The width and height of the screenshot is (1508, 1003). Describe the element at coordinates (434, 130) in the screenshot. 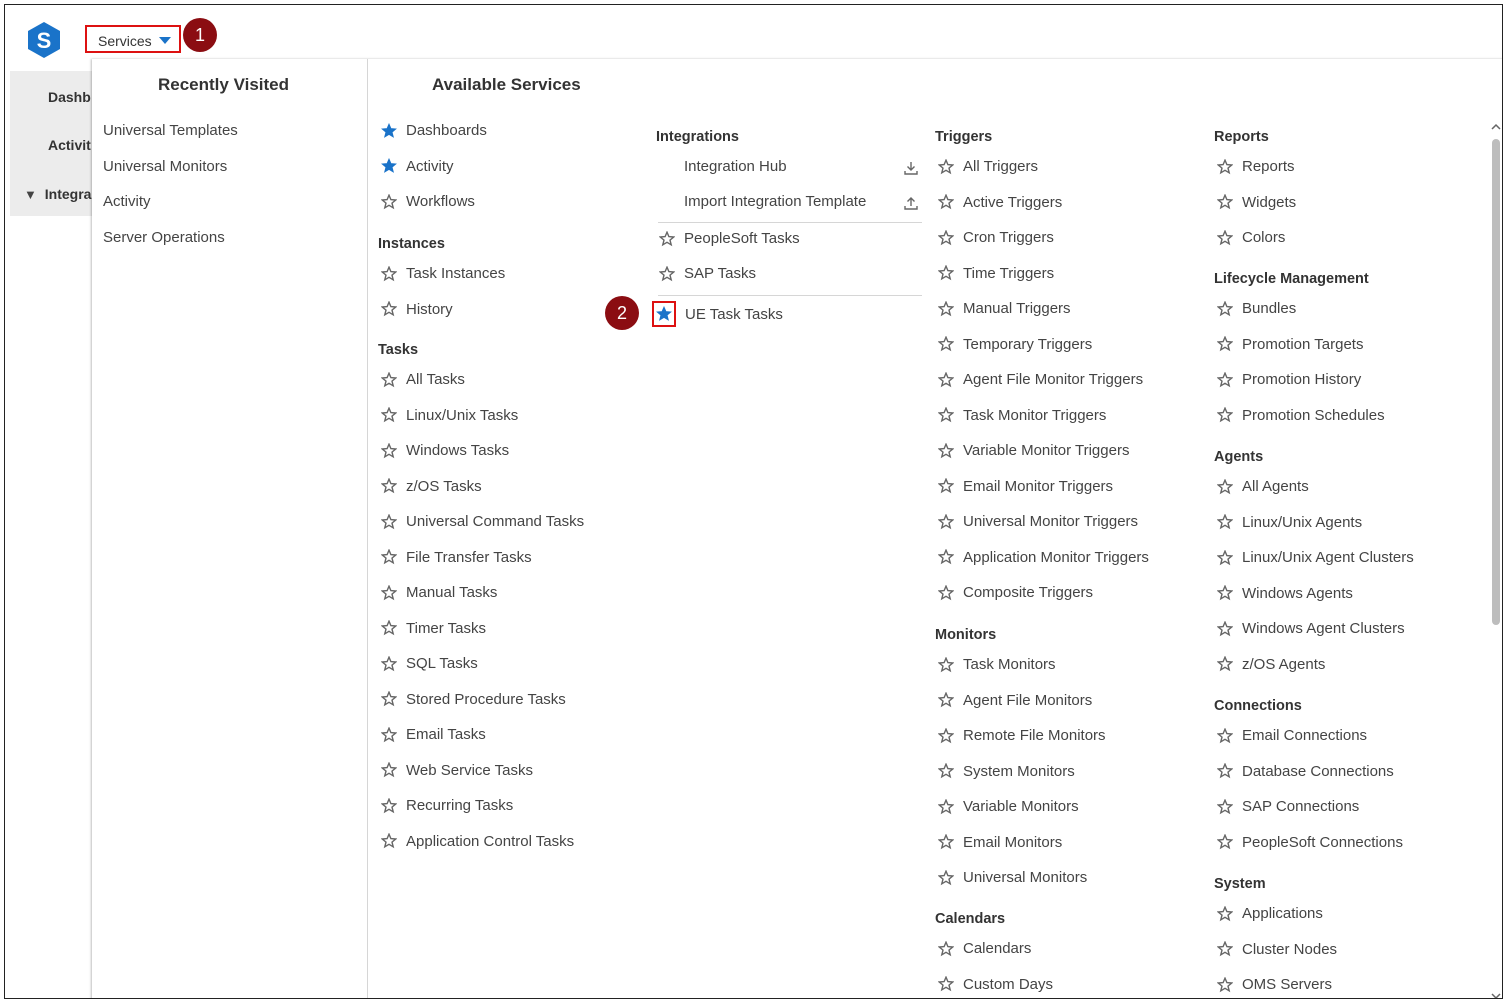

I see `service-item: Dashboards` at that location.